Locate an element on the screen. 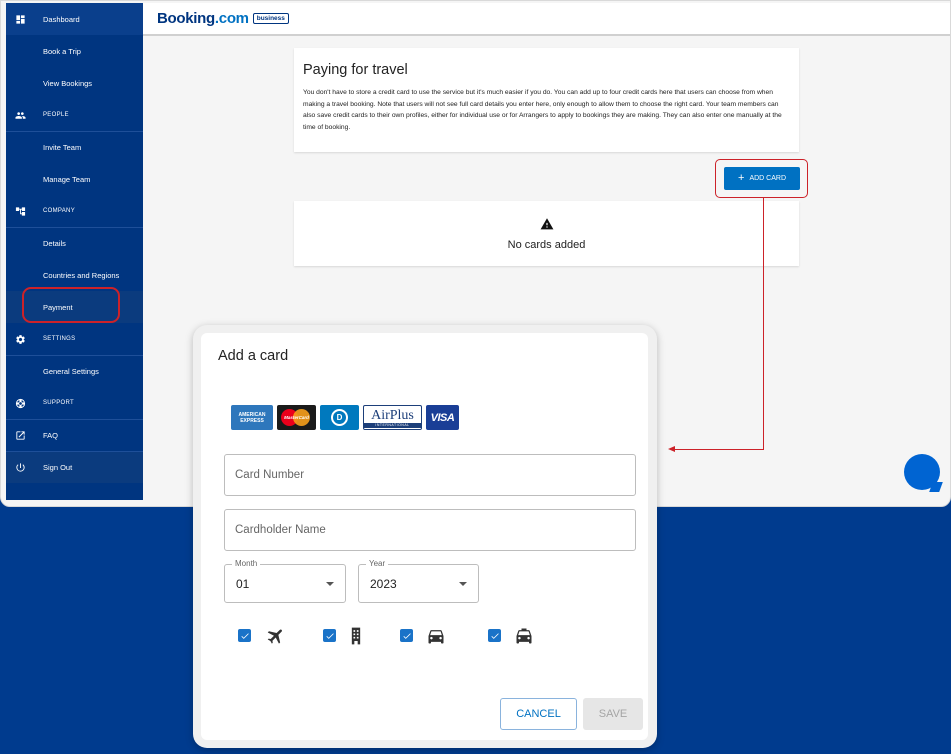 The width and height of the screenshot is (951, 754). sidebar-section-company: COMPANY is located at coordinates (74, 211).